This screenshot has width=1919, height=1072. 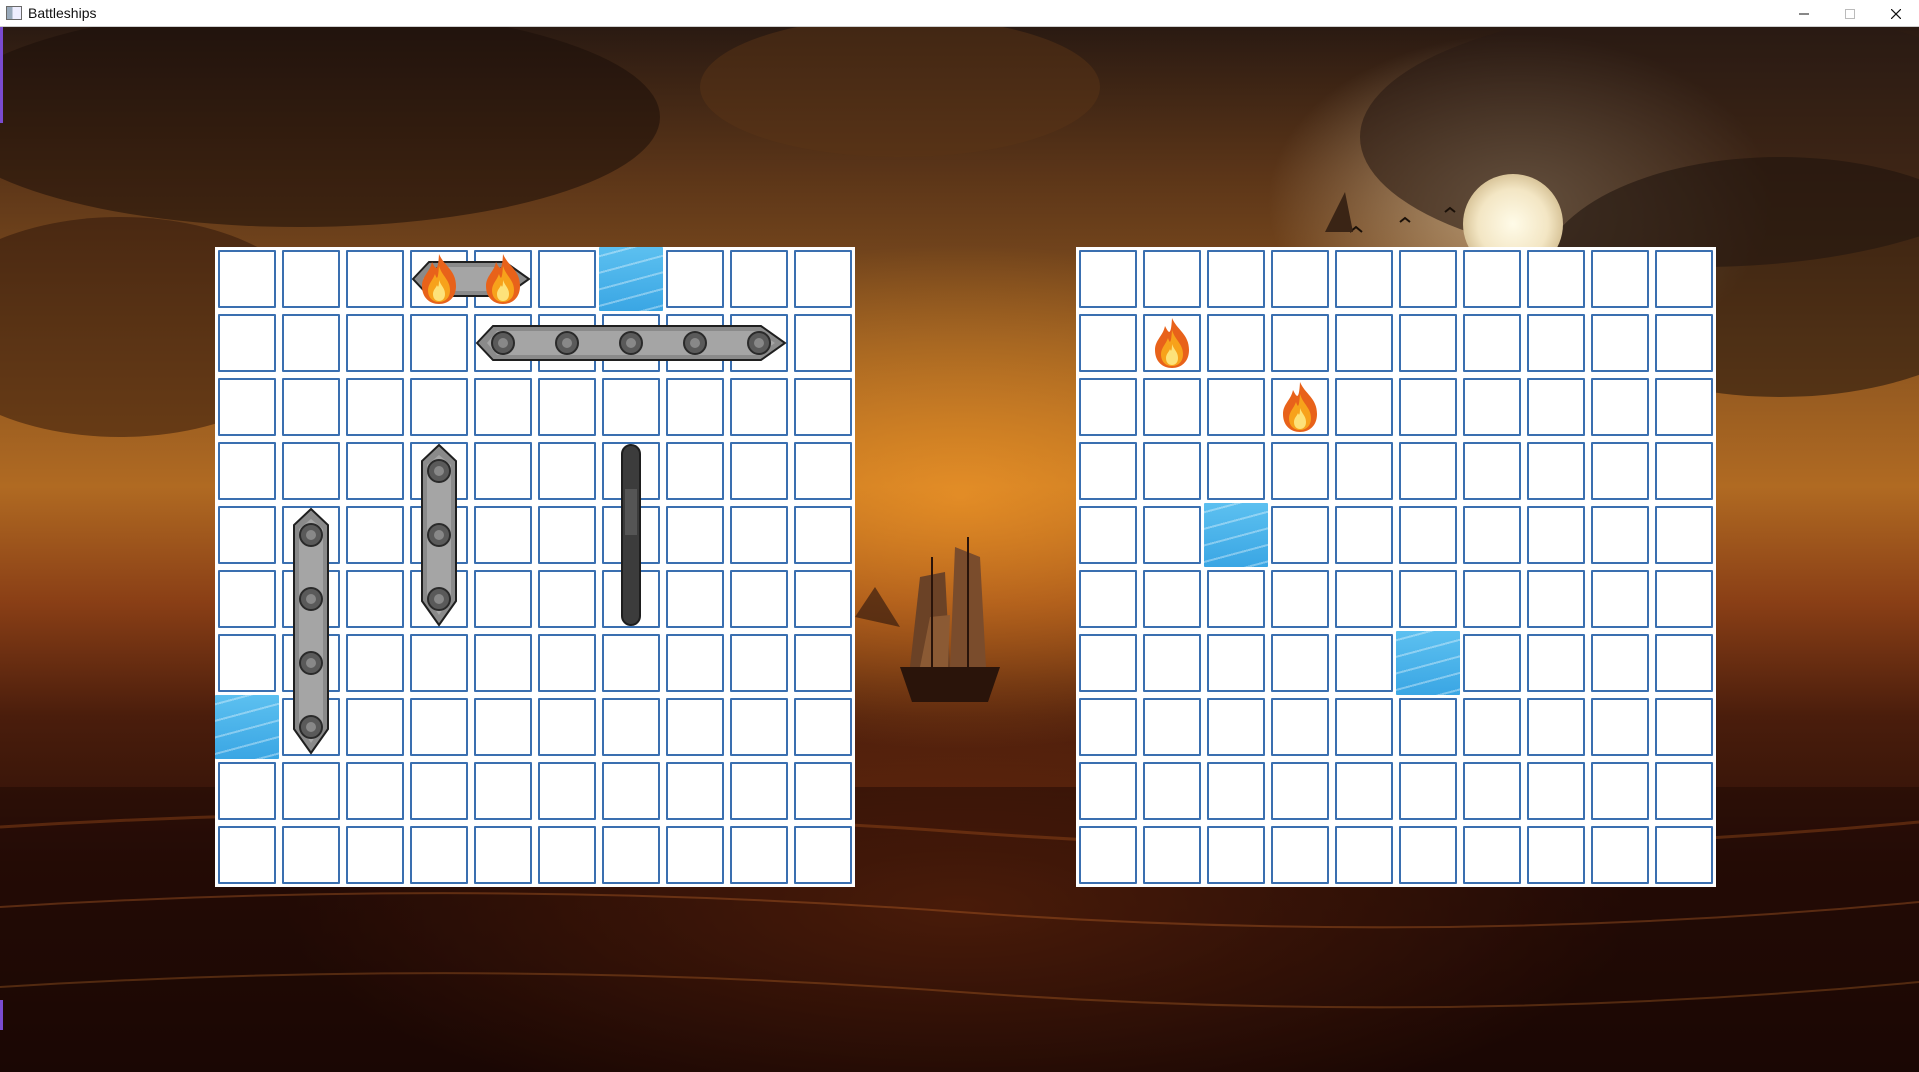 I want to click on enemy-board-cell-miss, so click(x=1428, y=663).